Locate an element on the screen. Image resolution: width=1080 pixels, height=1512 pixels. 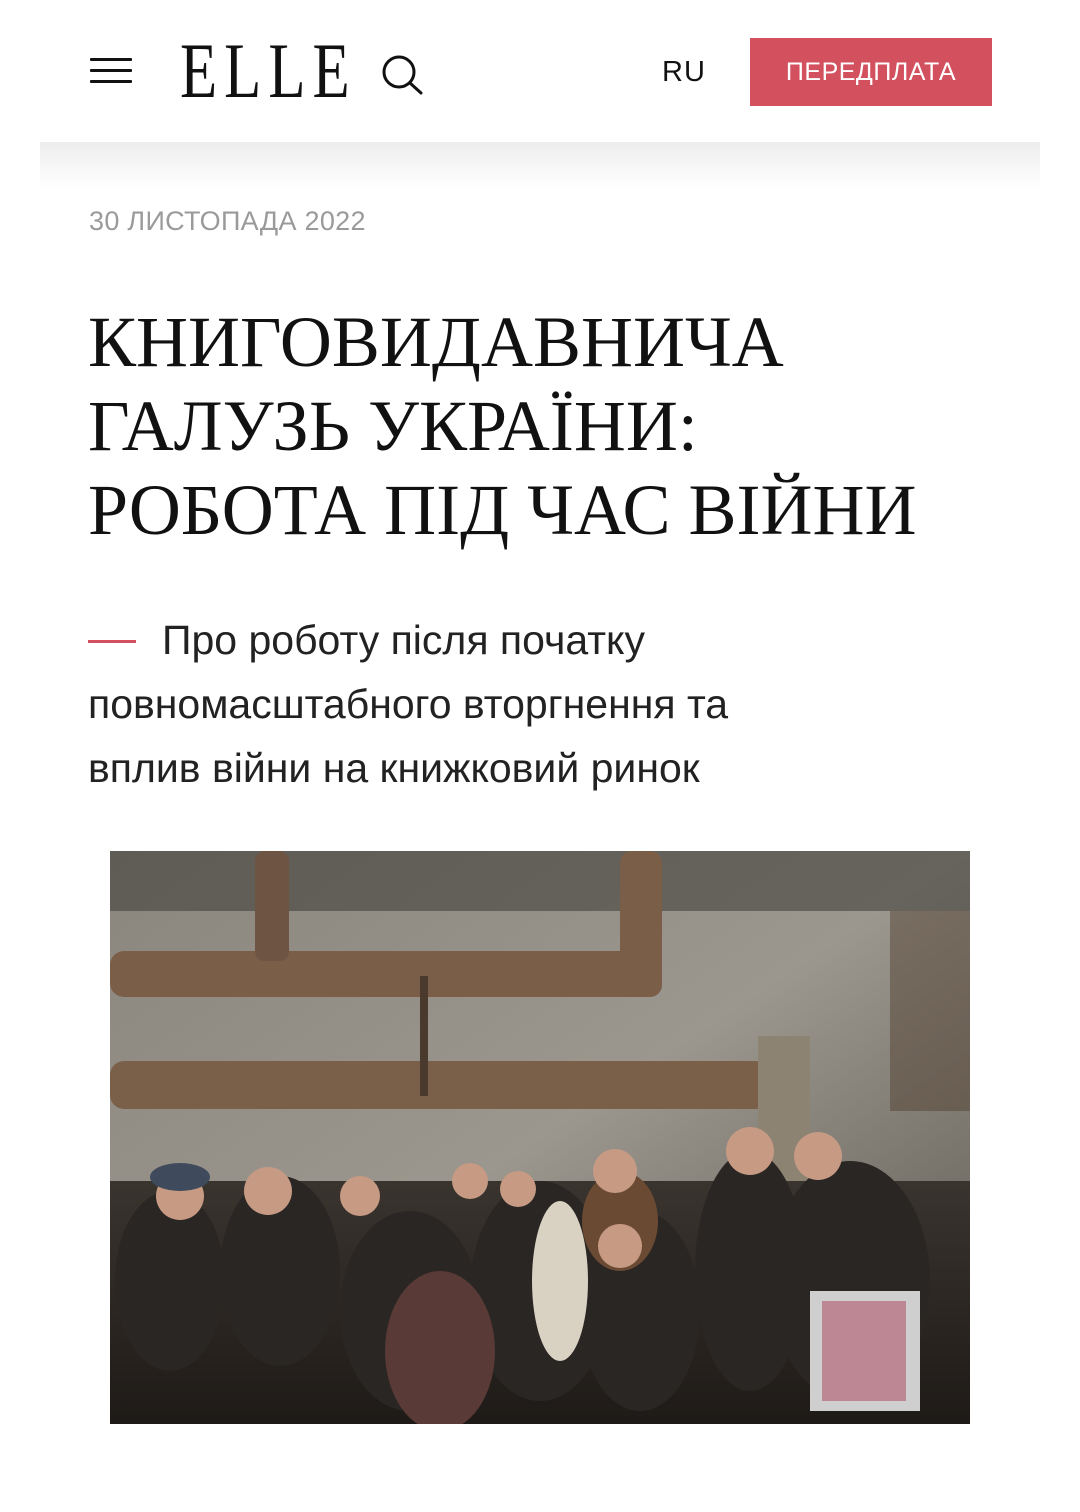
lead-line: вплив війни на книжковий ринок is located at coordinates (394, 768).